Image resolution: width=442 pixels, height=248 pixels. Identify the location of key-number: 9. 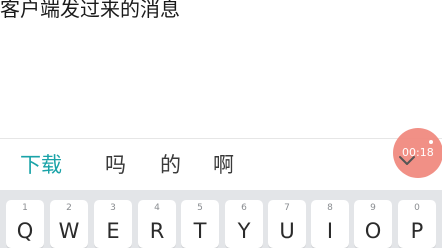
(373, 208).